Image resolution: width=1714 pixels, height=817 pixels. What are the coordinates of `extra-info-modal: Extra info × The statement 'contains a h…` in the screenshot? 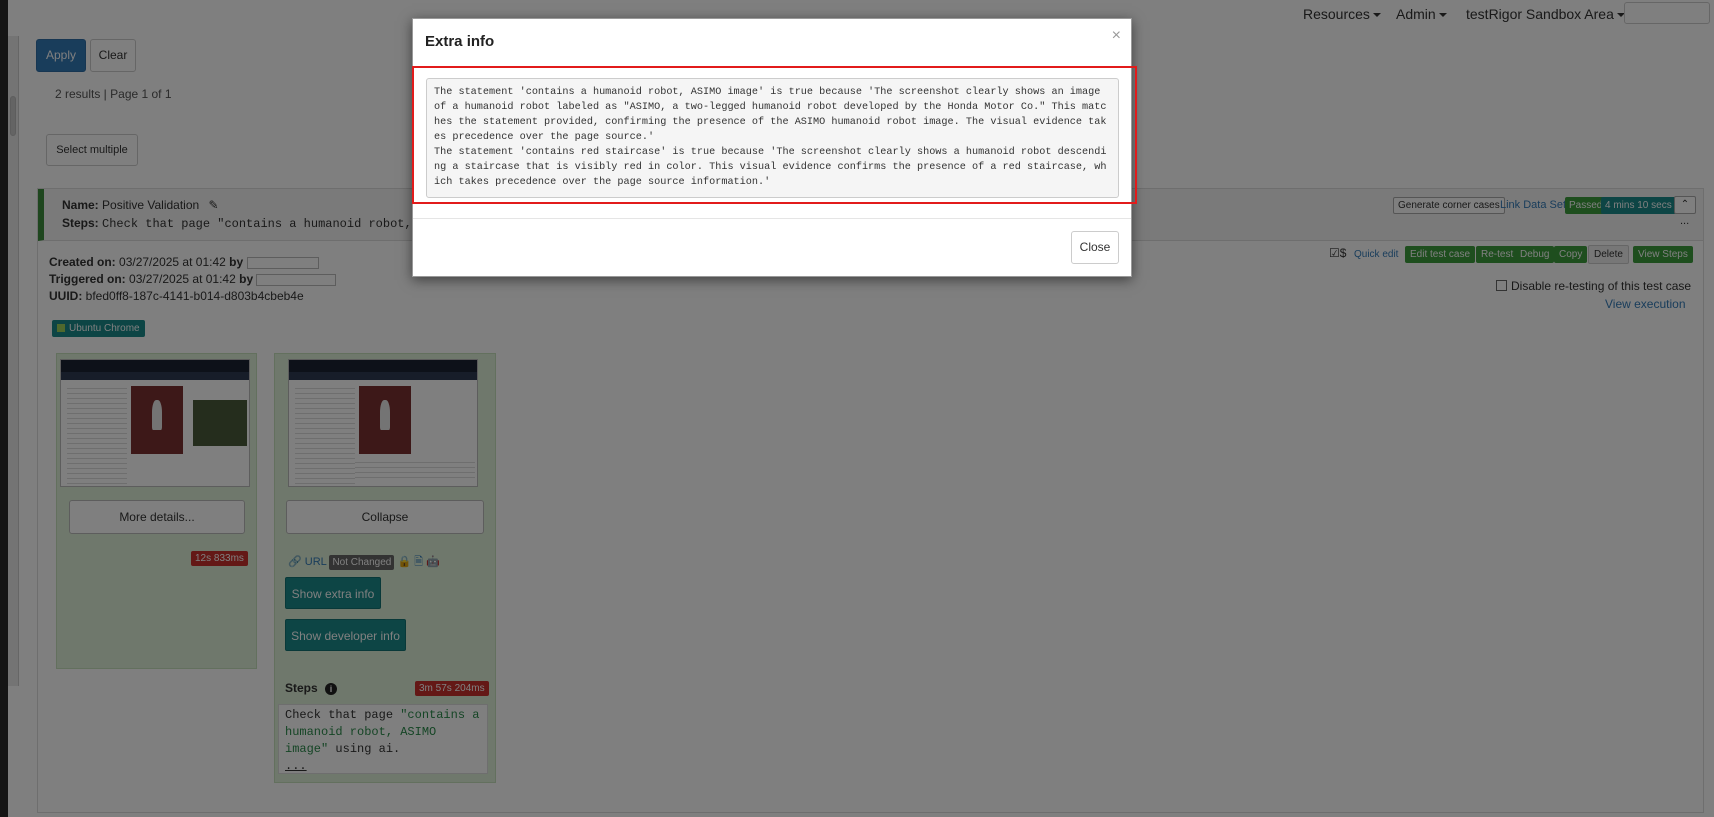 It's located at (774, 147).